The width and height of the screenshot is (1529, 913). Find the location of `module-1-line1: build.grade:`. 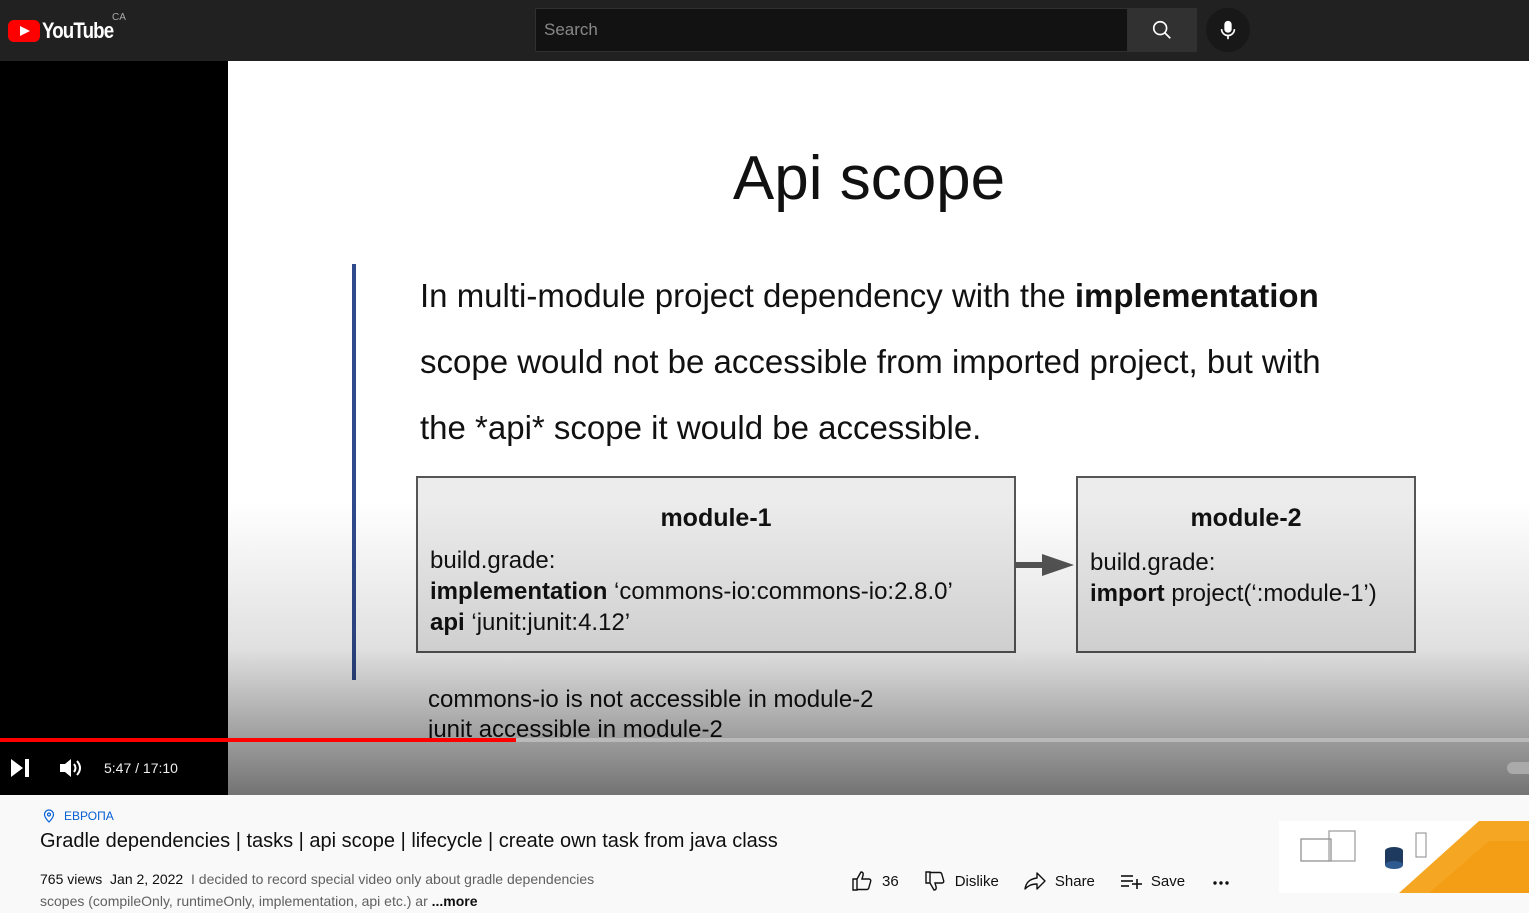

module-1-line1: build.grade: is located at coordinates (493, 560).